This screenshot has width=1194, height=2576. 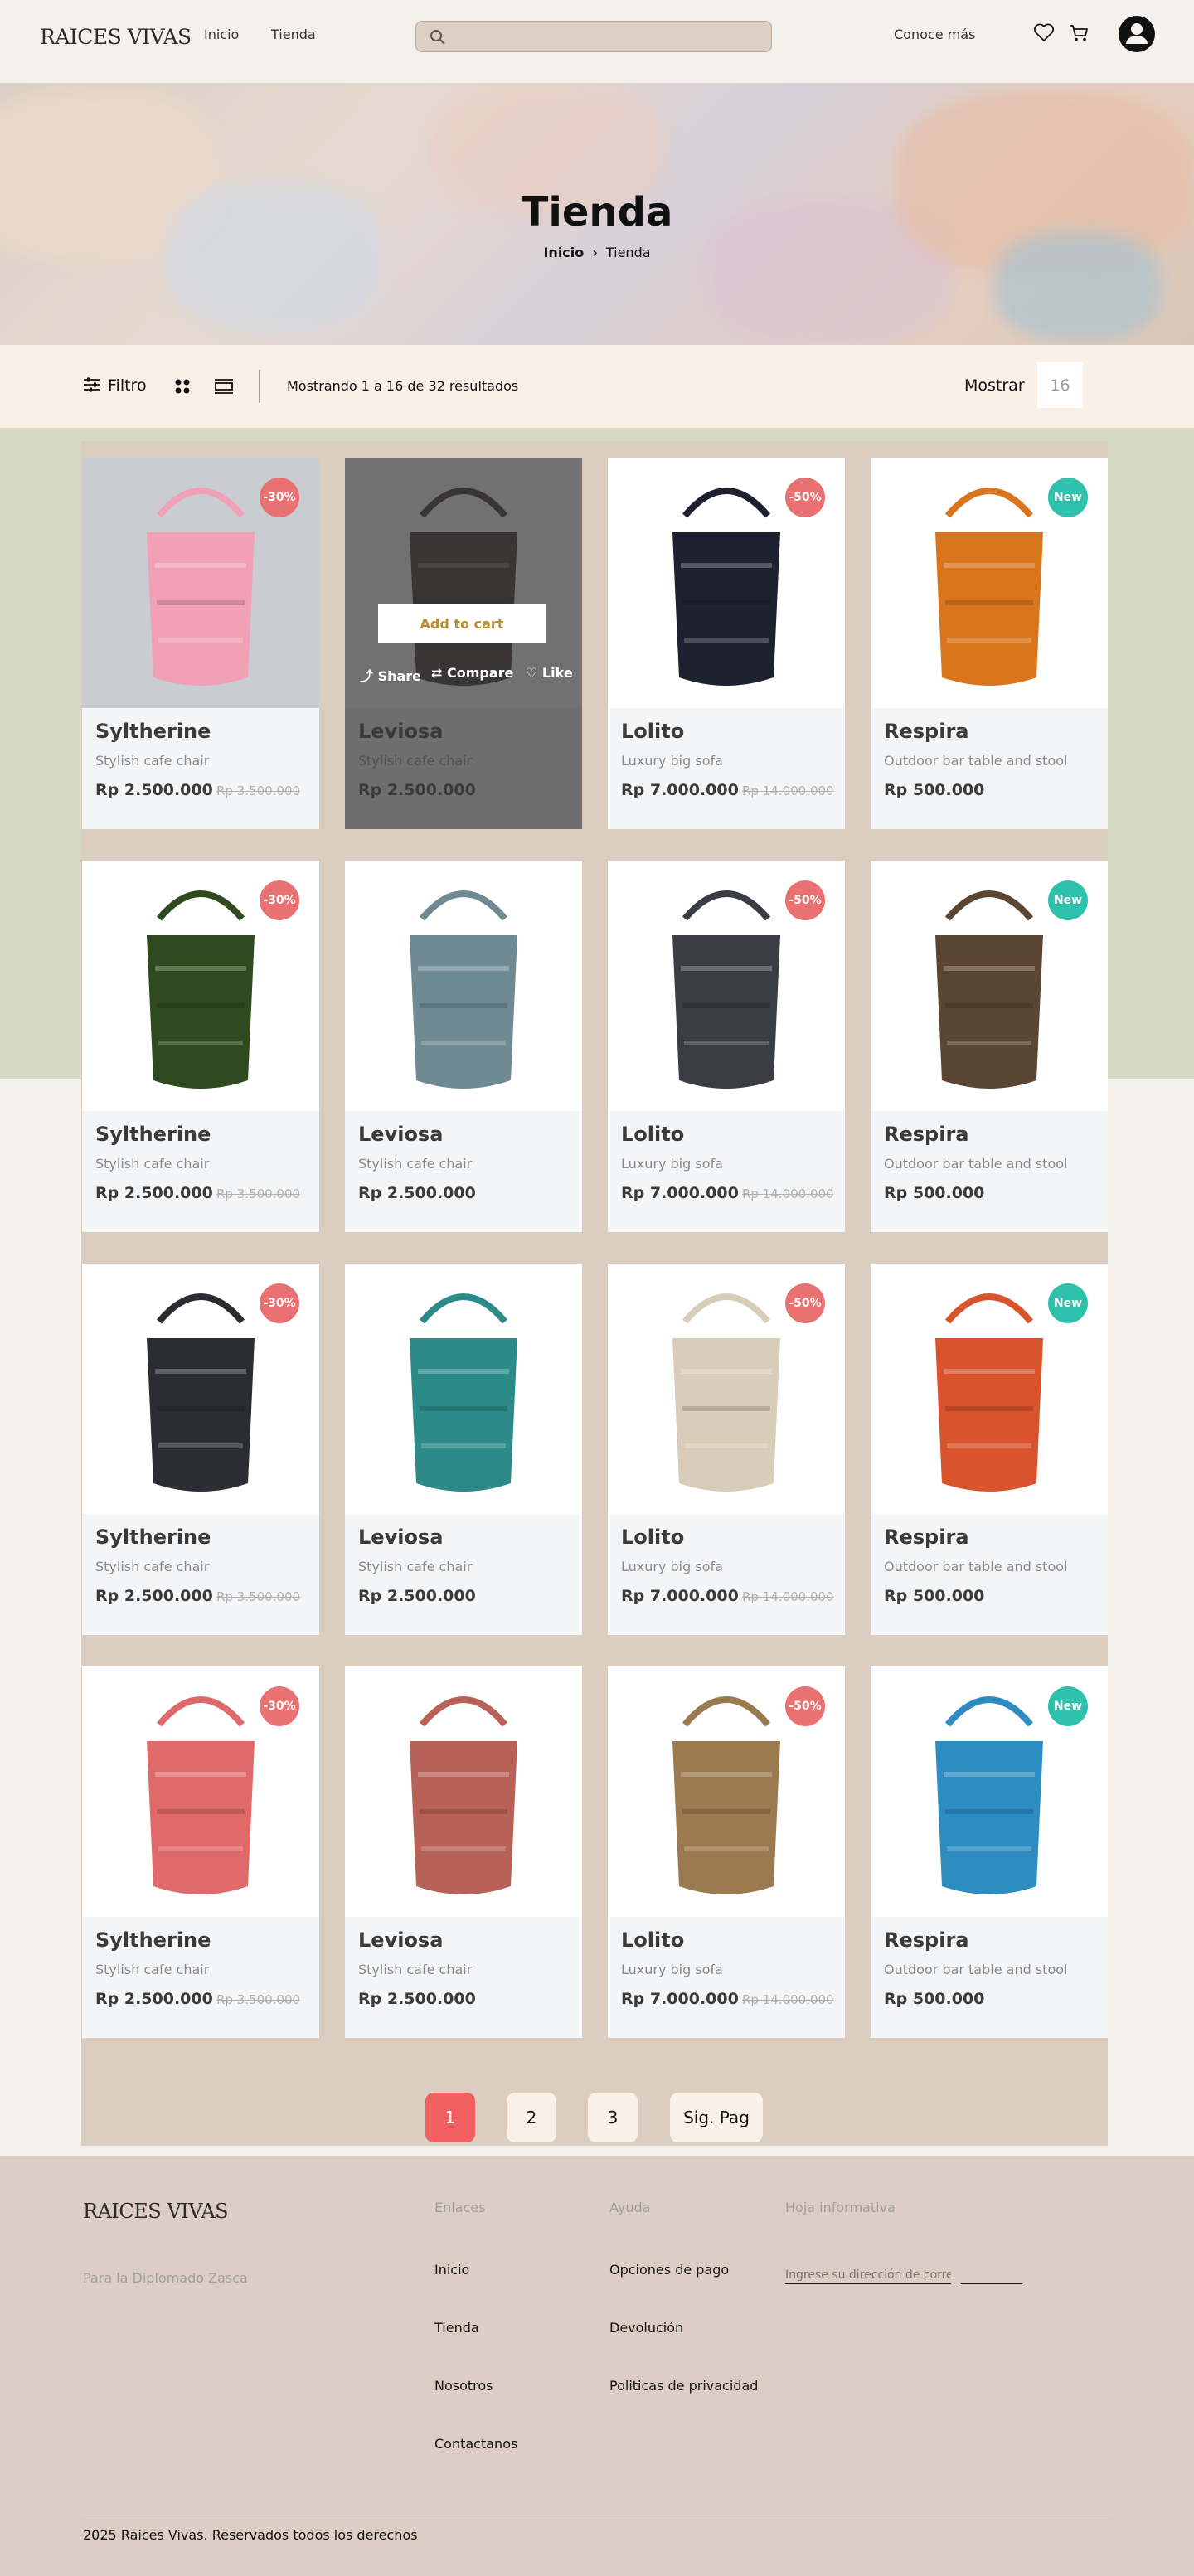 I want to click on site-header: RAICES VIVAS Inicio Tienda Conoce más, so click(x=597, y=41).